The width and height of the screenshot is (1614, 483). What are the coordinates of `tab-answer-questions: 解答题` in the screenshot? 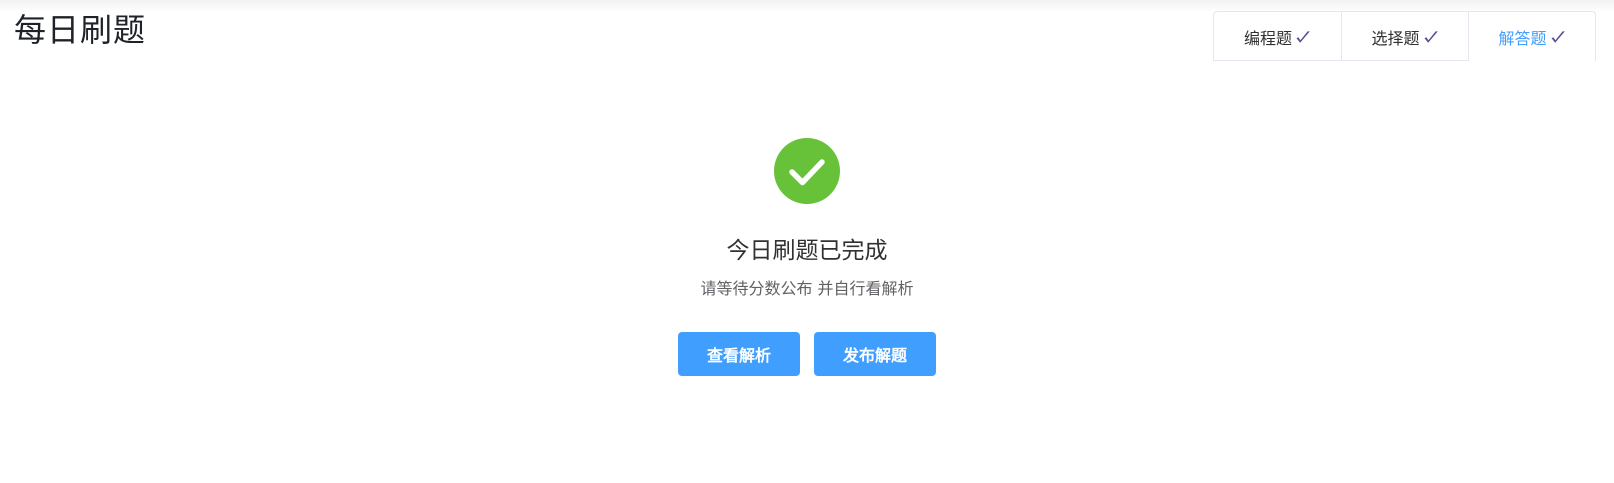 It's located at (1531, 36).